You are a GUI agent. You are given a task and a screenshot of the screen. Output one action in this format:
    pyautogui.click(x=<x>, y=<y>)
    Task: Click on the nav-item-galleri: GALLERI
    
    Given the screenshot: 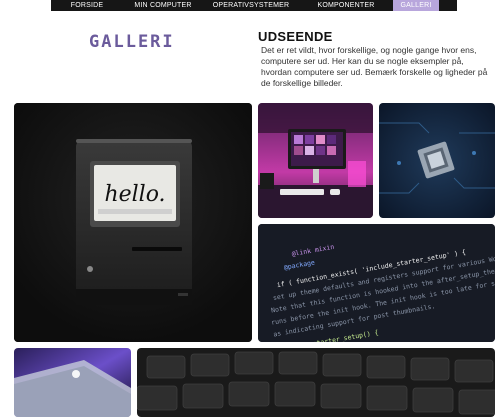 What is the action you would take?
    pyautogui.click(x=416, y=5)
    